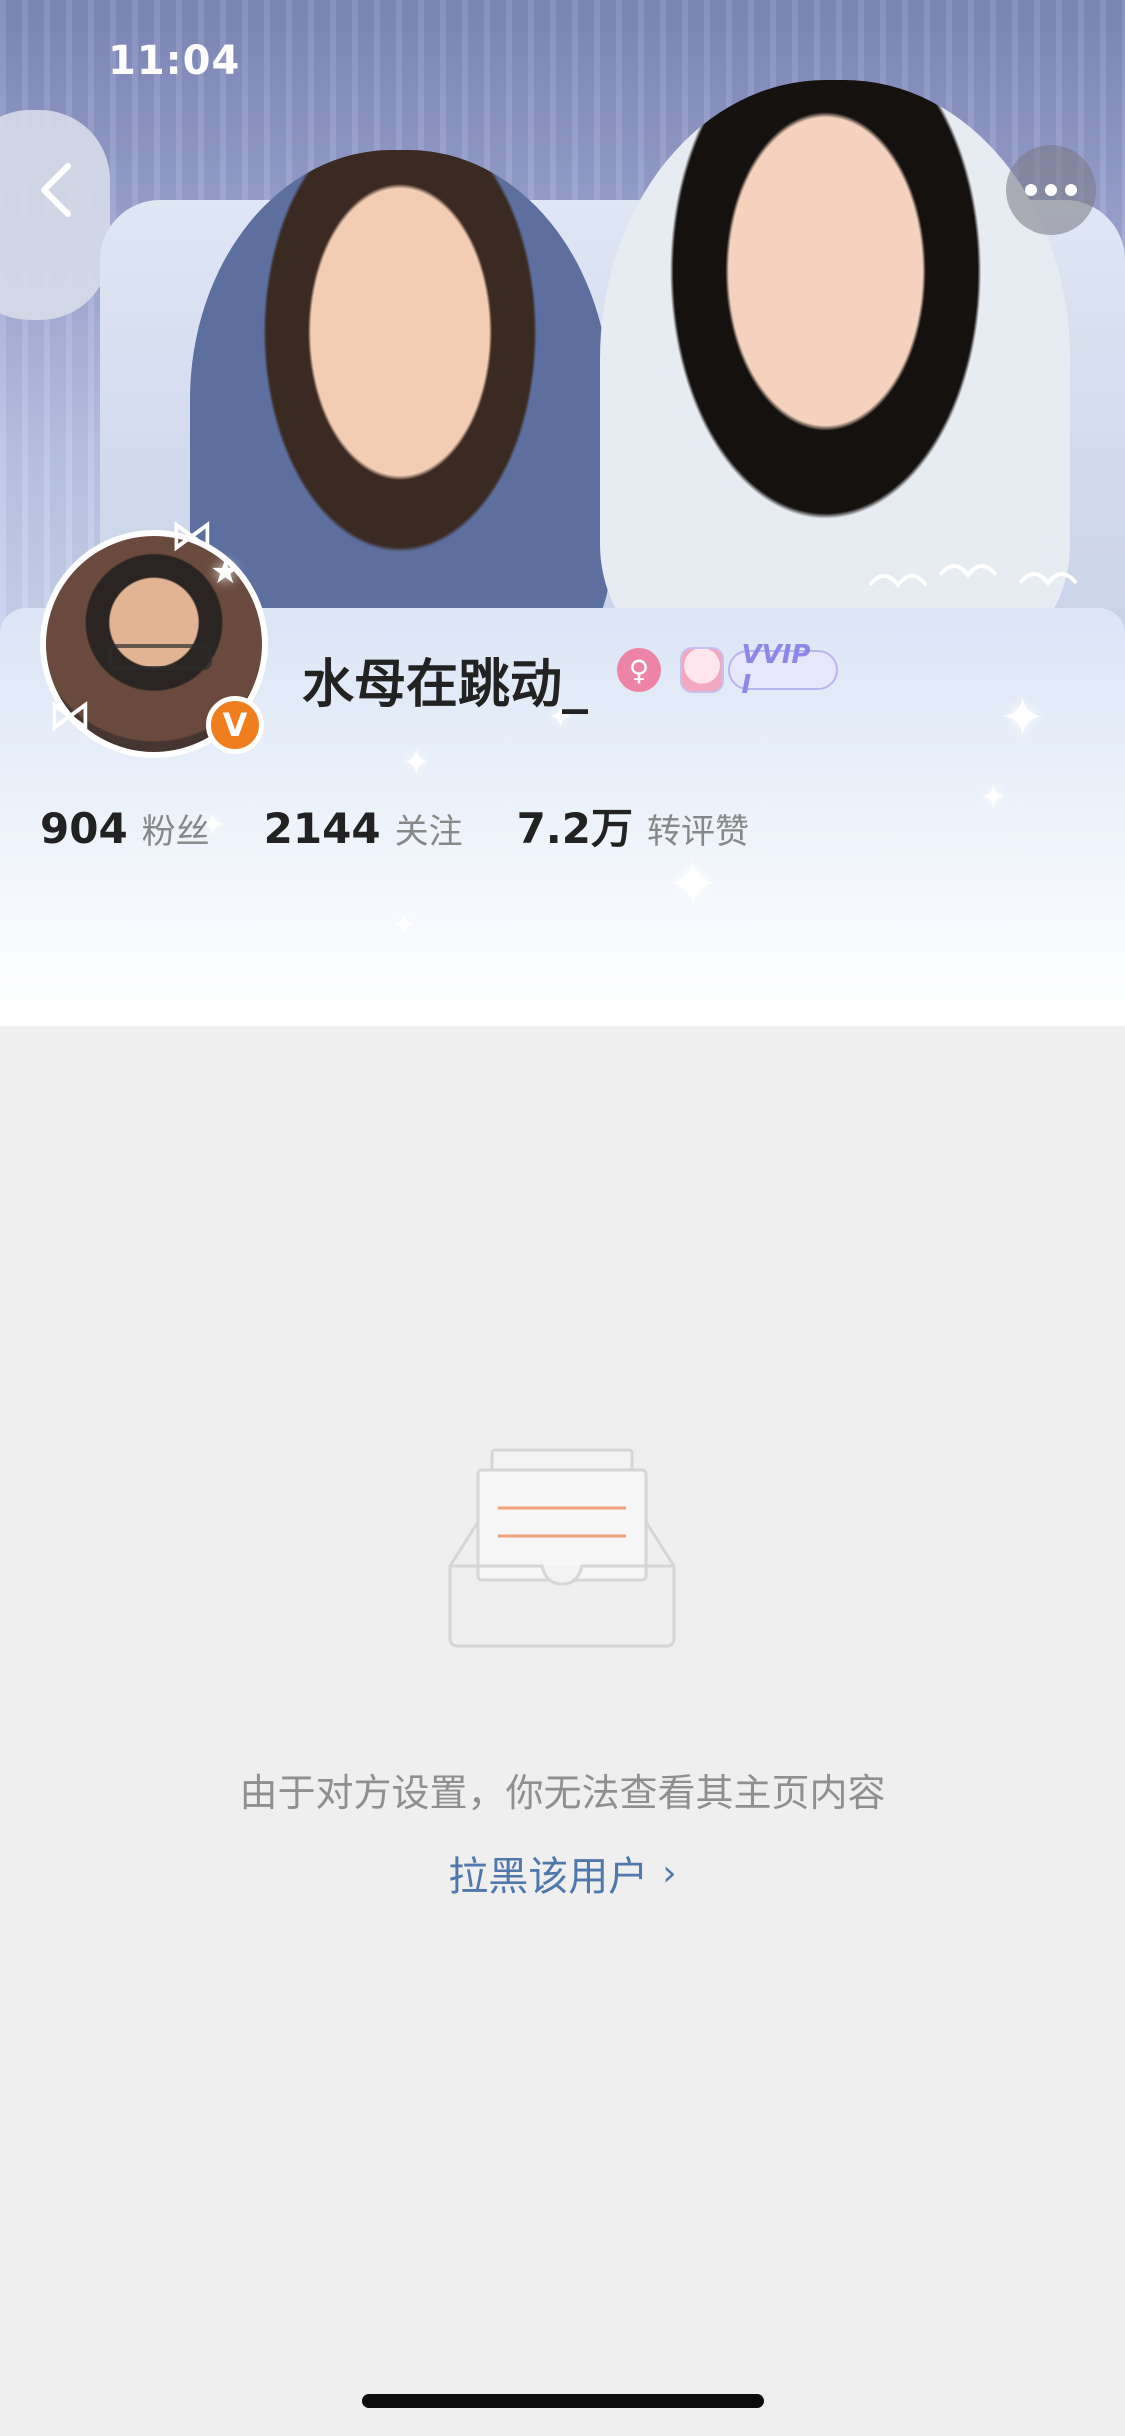 This screenshot has height=2436, width=1125. I want to click on block-user-label: 拉黑该用户, so click(548, 1877).